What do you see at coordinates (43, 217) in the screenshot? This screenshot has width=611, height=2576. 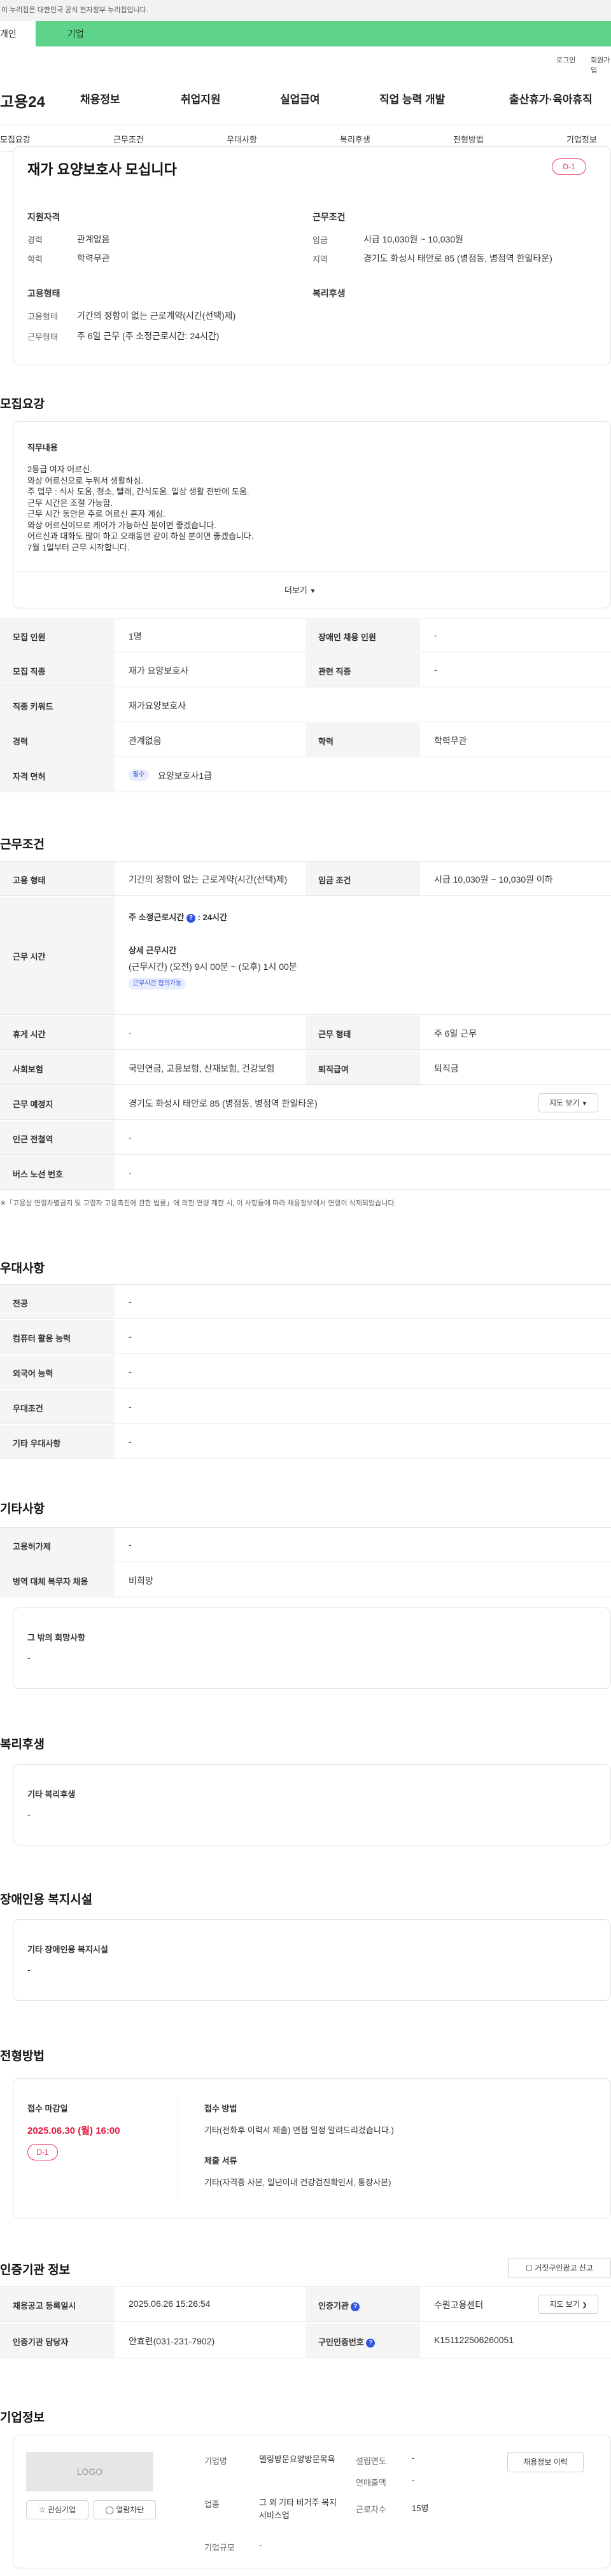 I see `qual-title: 지원자격` at bounding box center [43, 217].